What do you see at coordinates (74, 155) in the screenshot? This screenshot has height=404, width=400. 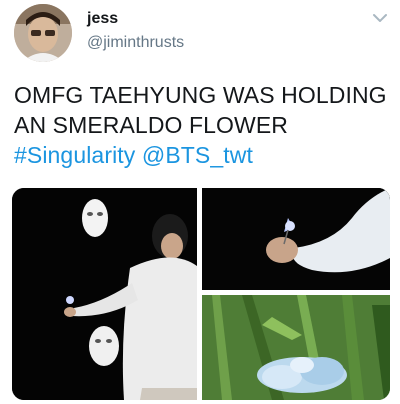 I see `hashtag-link: #Singularity` at bounding box center [74, 155].